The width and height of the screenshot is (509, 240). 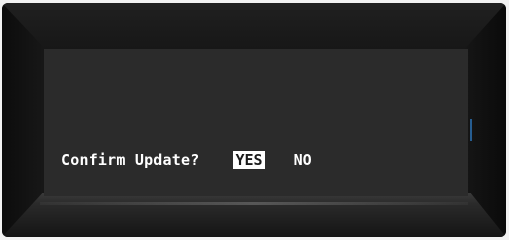 What do you see at coordinates (249, 160) in the screenshot?
I see `yes-option: YES` at bounding box center [249, 160].